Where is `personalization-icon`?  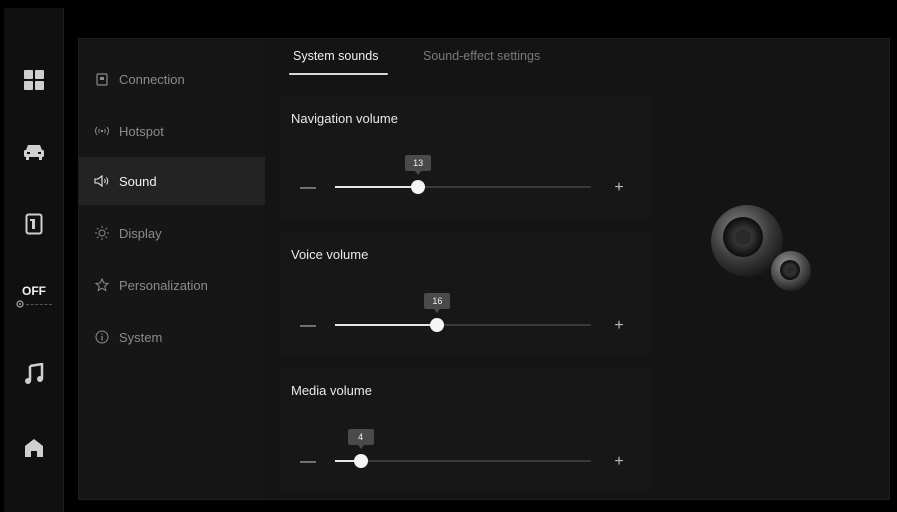
personalization-icon is located at coordinates (102, 285).